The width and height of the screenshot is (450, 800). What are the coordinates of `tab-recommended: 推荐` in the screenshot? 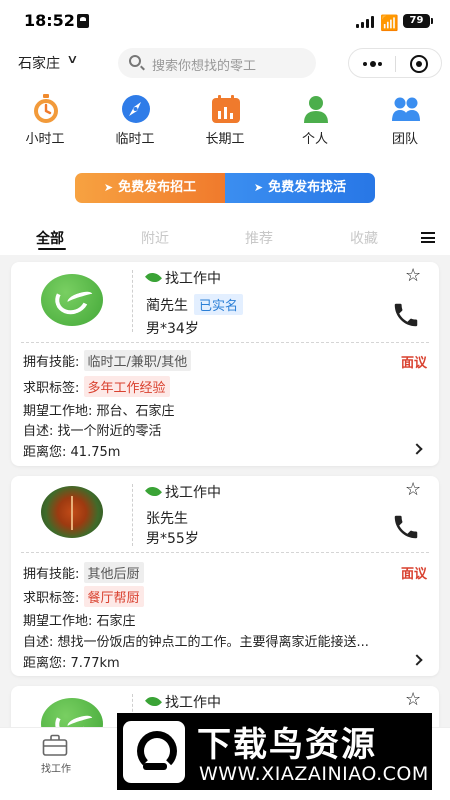 It's located at (259, 238).